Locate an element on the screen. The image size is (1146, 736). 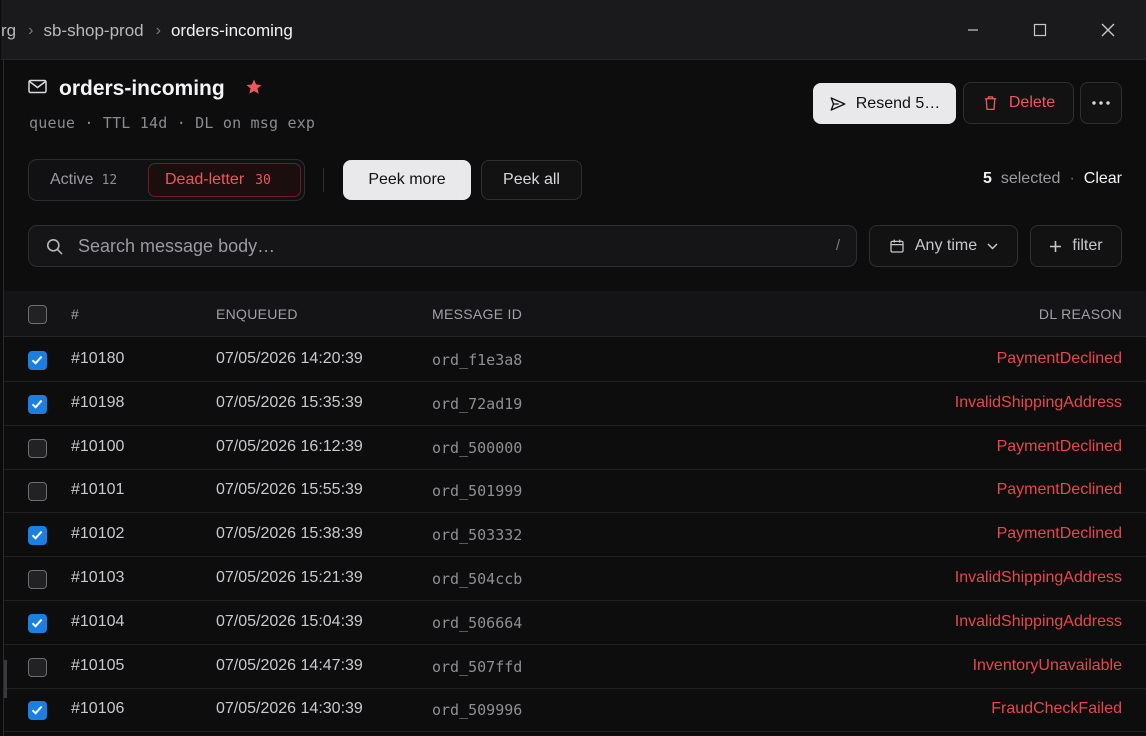
breadcrumb-org: rg is located at coordinates (8, 31).